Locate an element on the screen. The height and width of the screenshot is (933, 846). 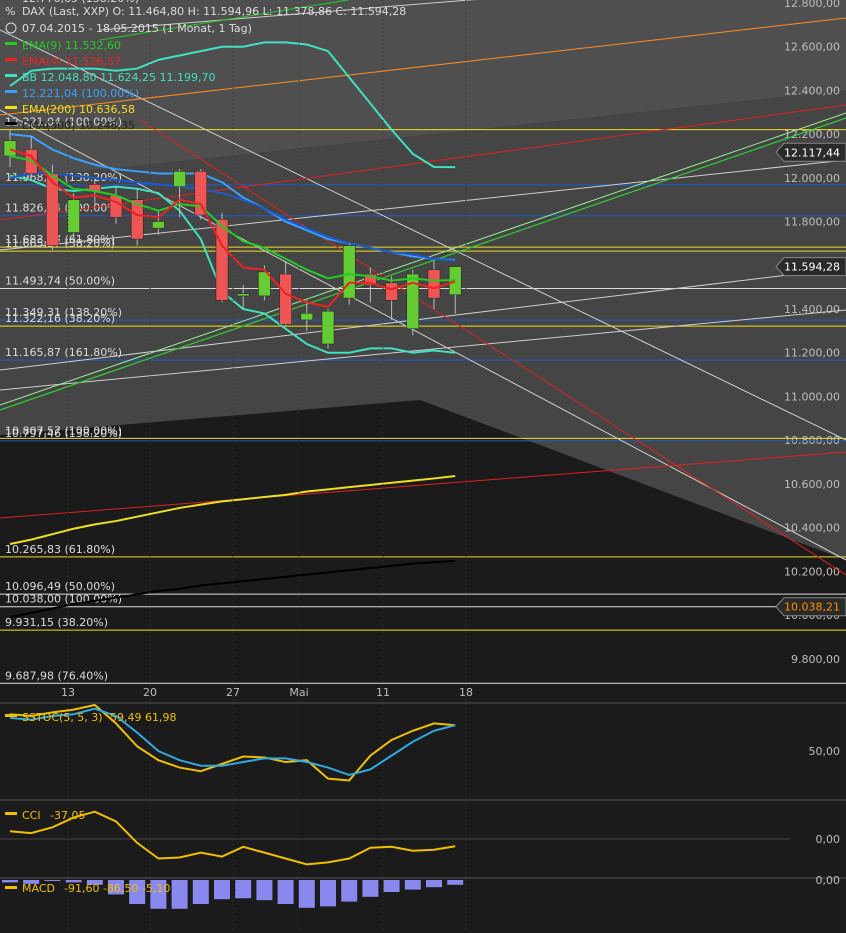
stoch-tick: 50,00 is located at coordinates (825, 751).